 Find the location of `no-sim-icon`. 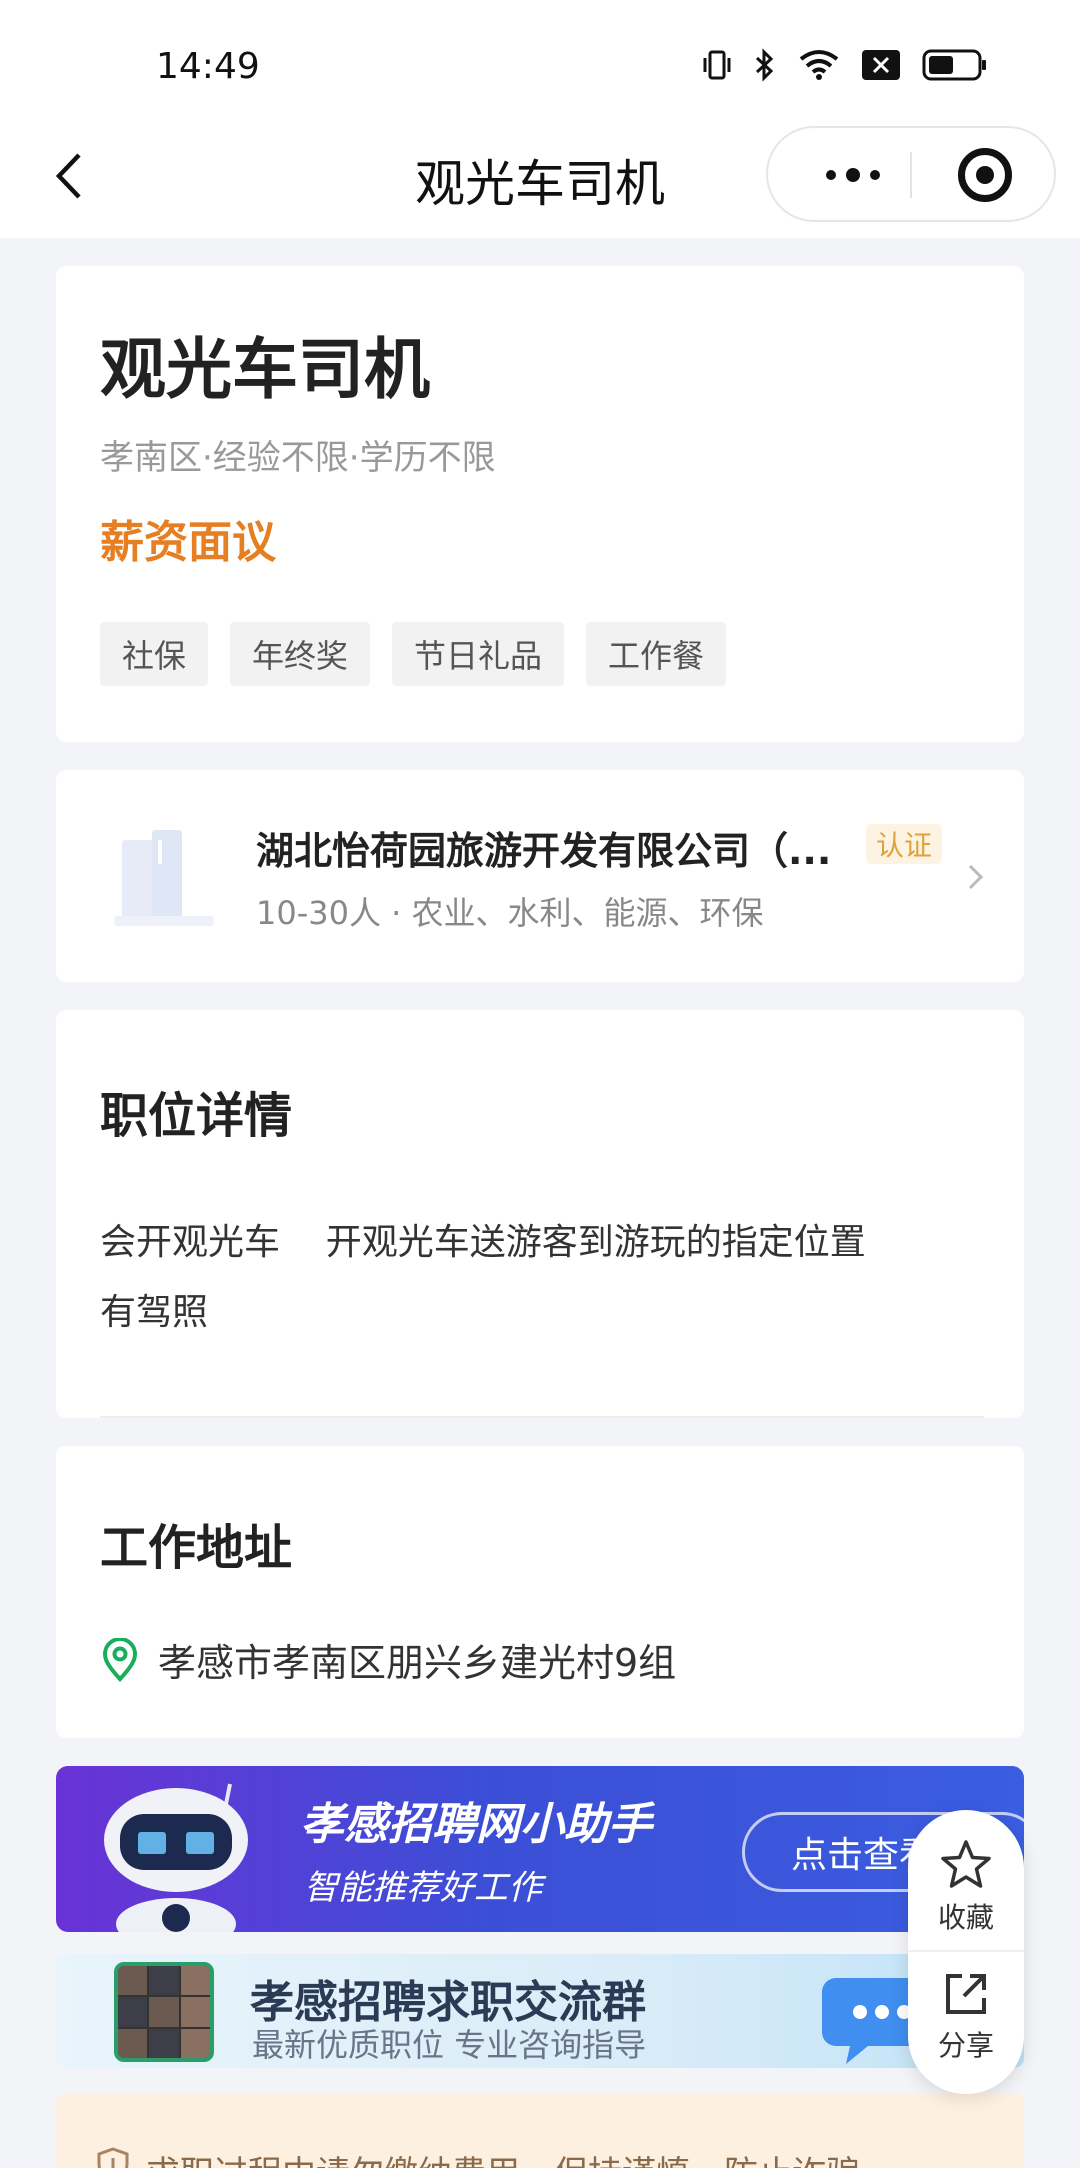

no-sim-icon is located at coordinates (881, 65).